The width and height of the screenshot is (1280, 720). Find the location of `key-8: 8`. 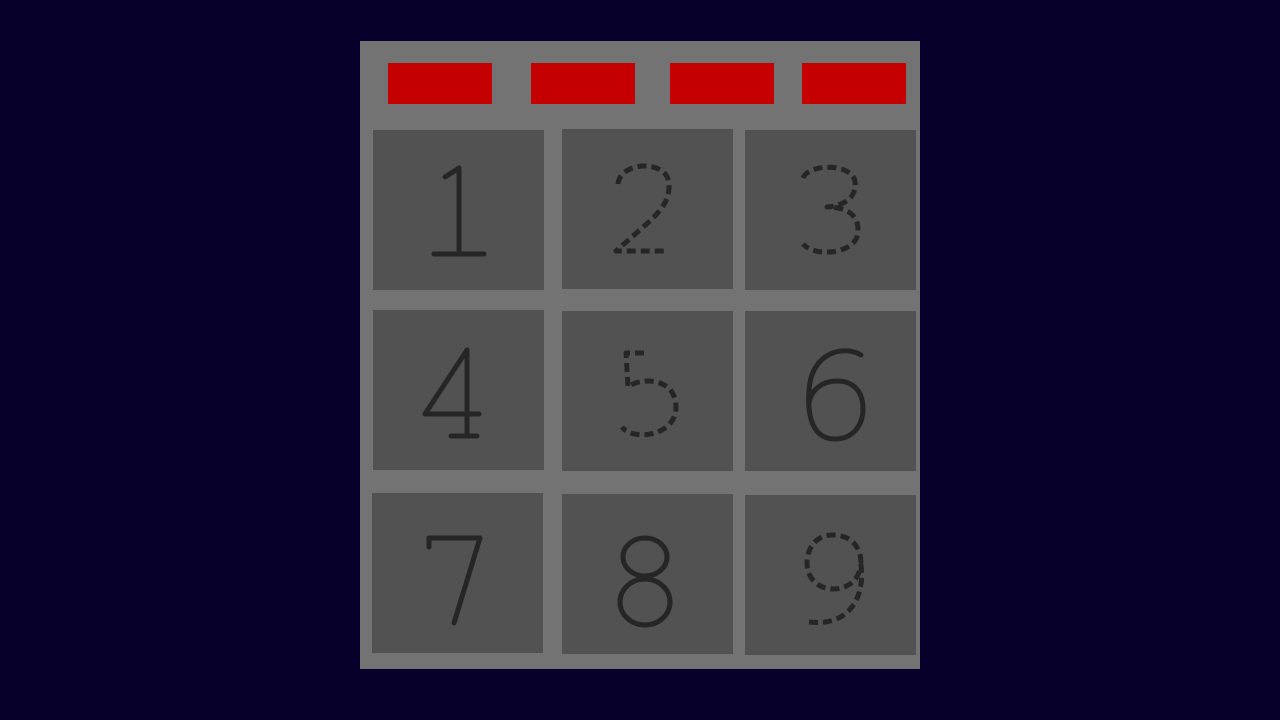

key-8: 8 is located at coordinates (647, 574).